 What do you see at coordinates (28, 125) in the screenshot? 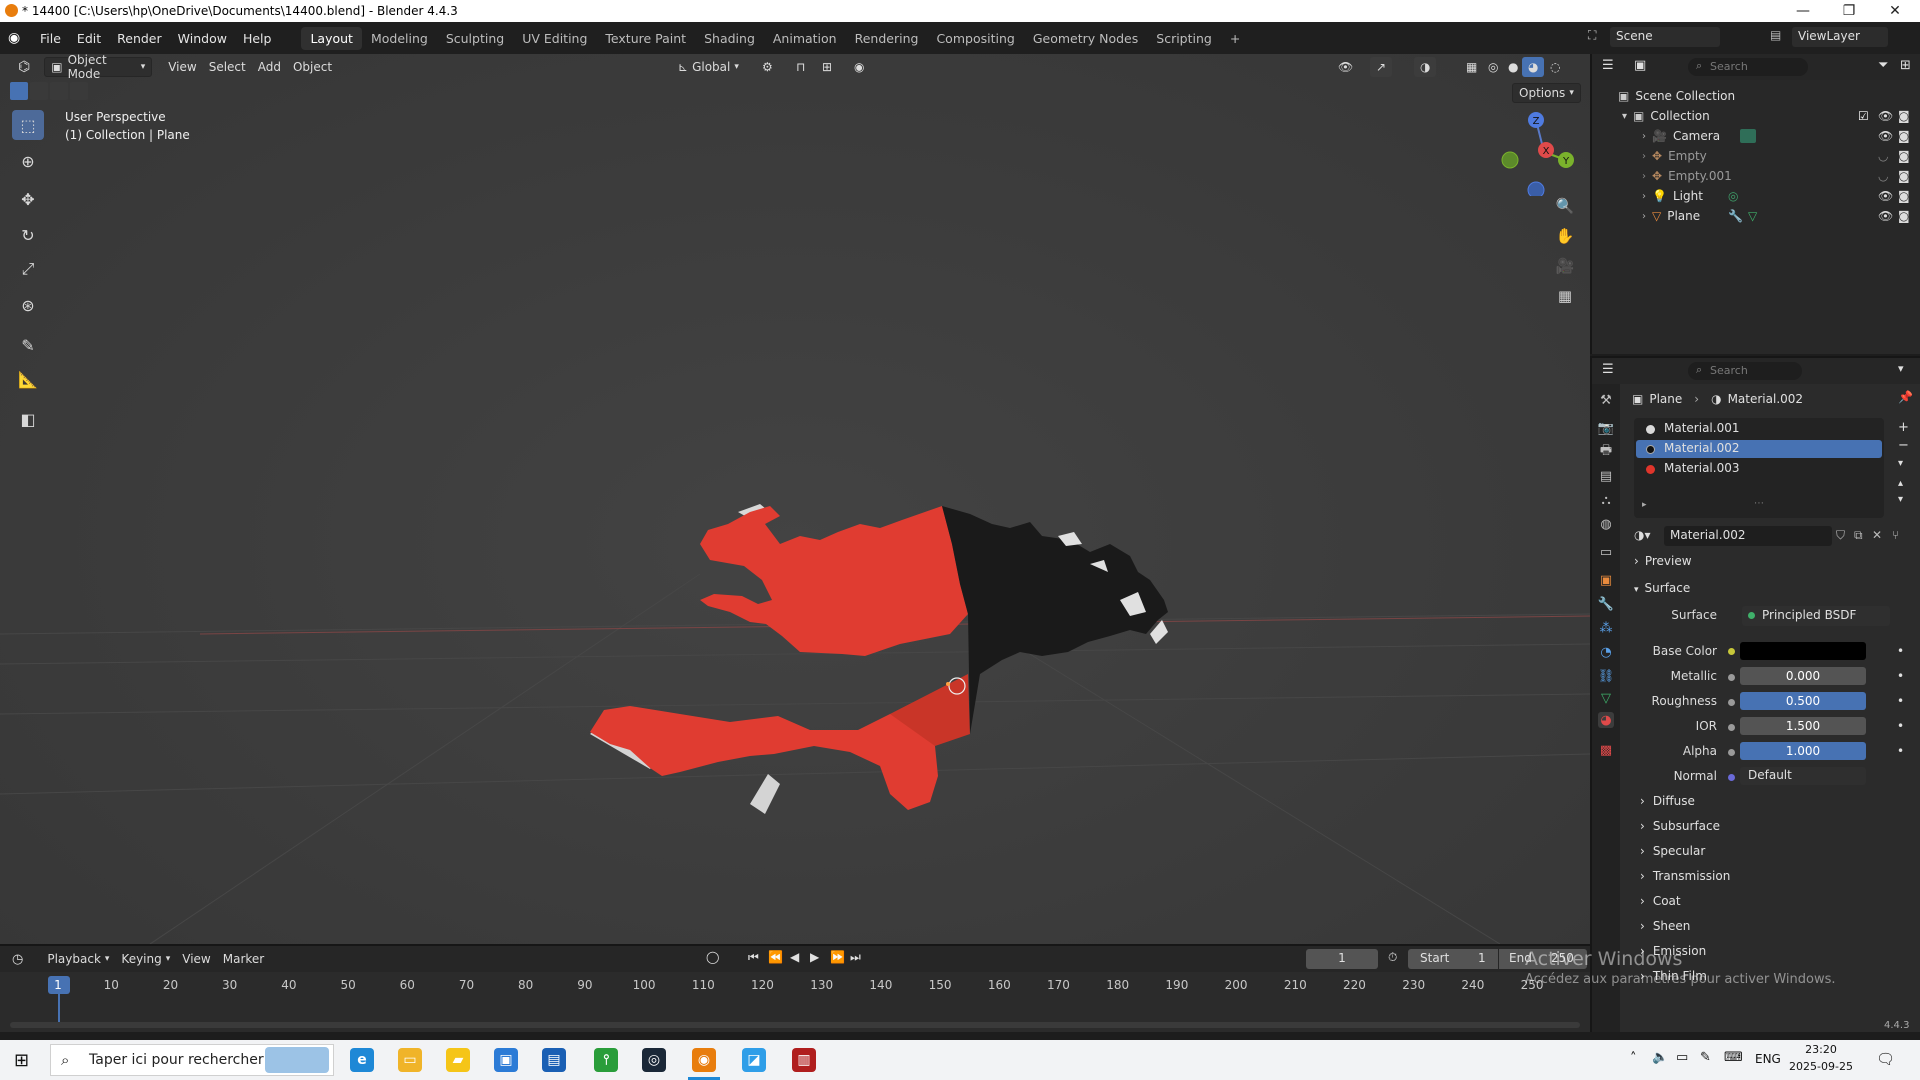
I see `select-box-tool-icon: ⬚` at bounding box center [28, 125].